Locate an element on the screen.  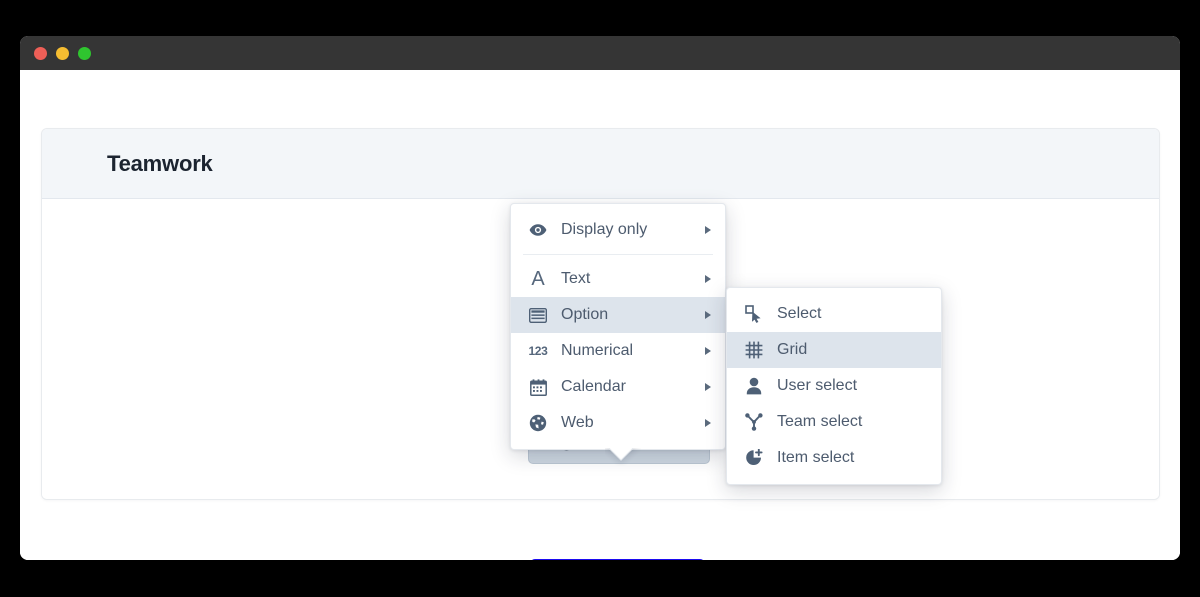
submenu-item-label: Team select is located at coordinates (820, 421).